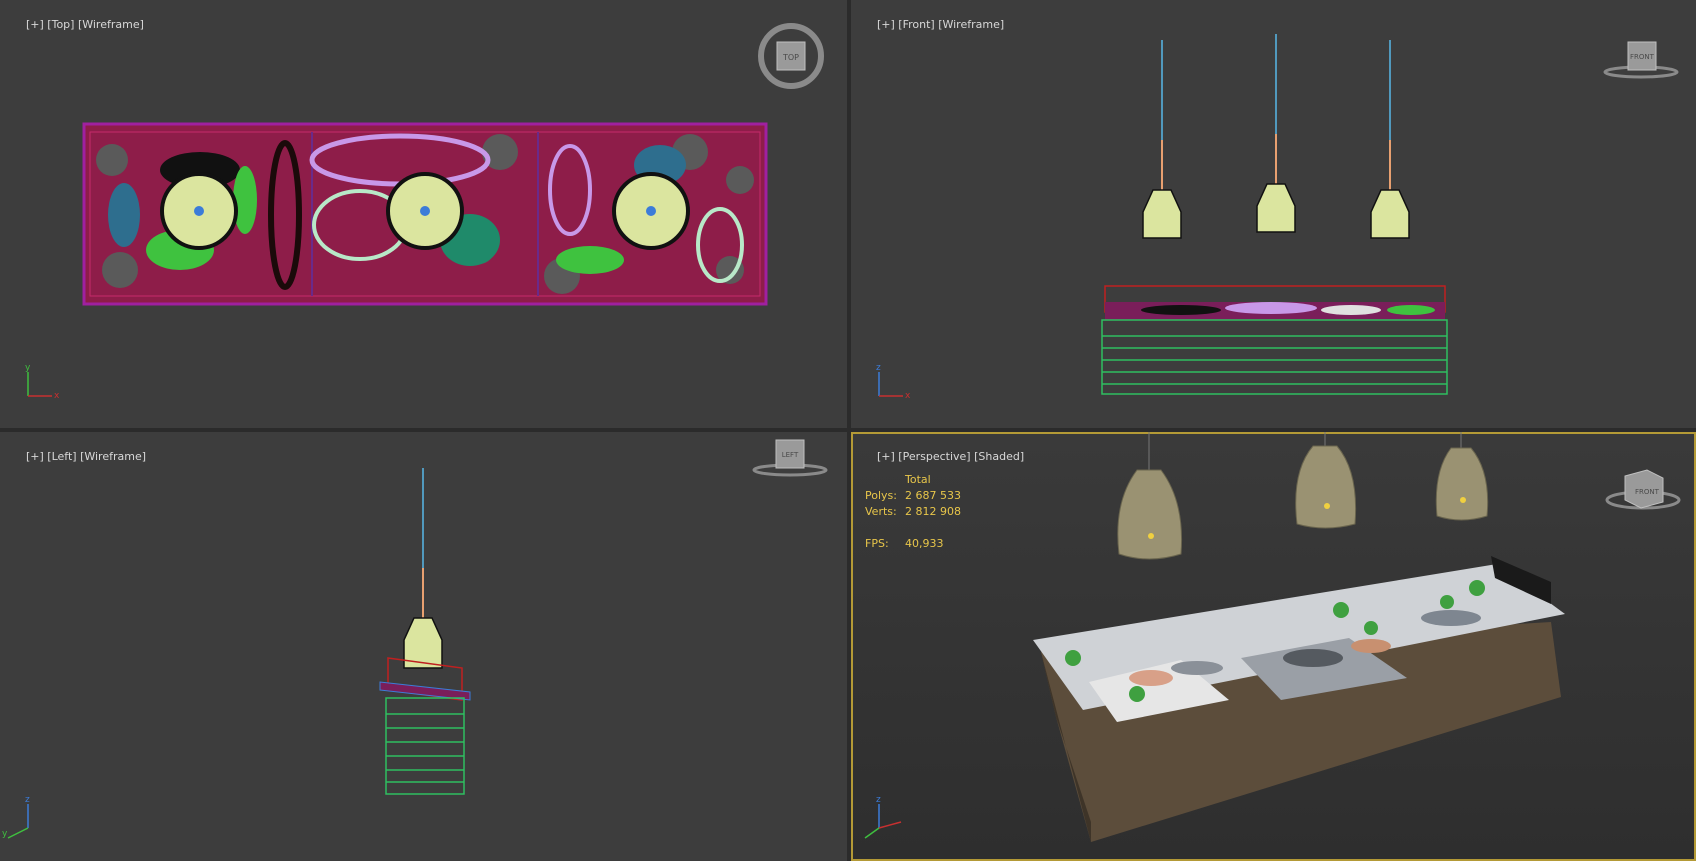  Describe the element at coordinates (42, 382) in the screenshot. I see `axis-tripod: y x` at that location.